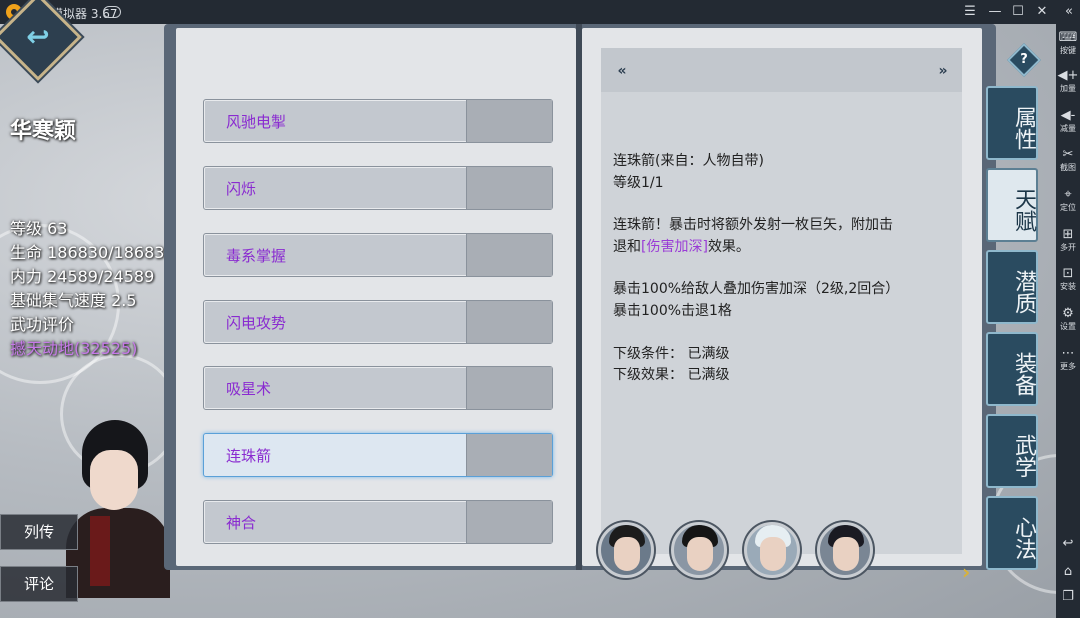 This screenshot has width=1080, height=618. Describe the element at coordinates (1012, 369) in the screenshot. I see `tab-equipment: 装备` at that location.